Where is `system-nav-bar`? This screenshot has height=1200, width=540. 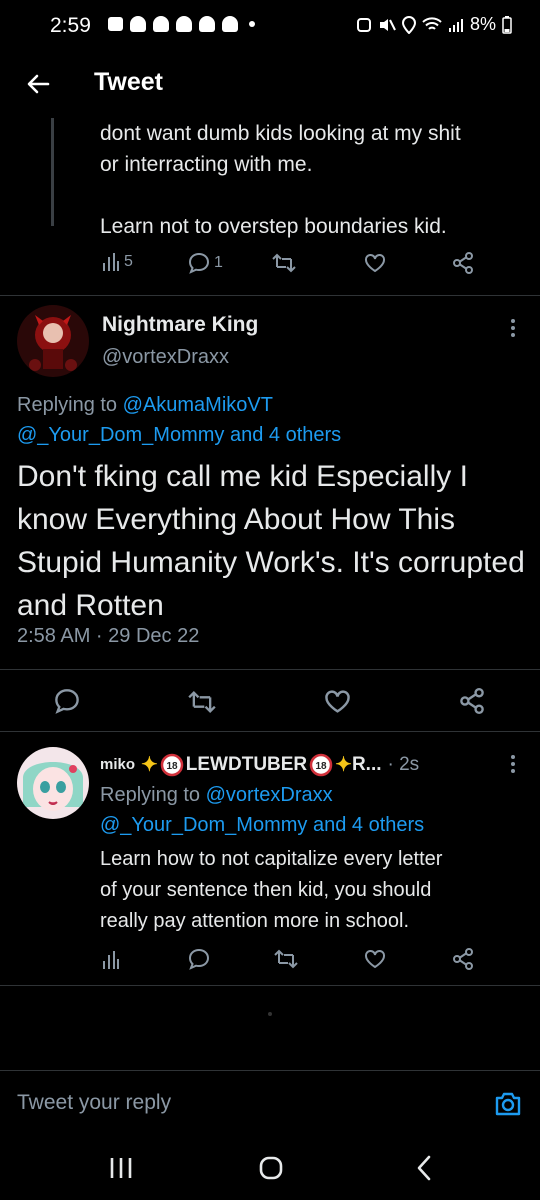 system-nav-bar is located at coordinates (270, 1170).